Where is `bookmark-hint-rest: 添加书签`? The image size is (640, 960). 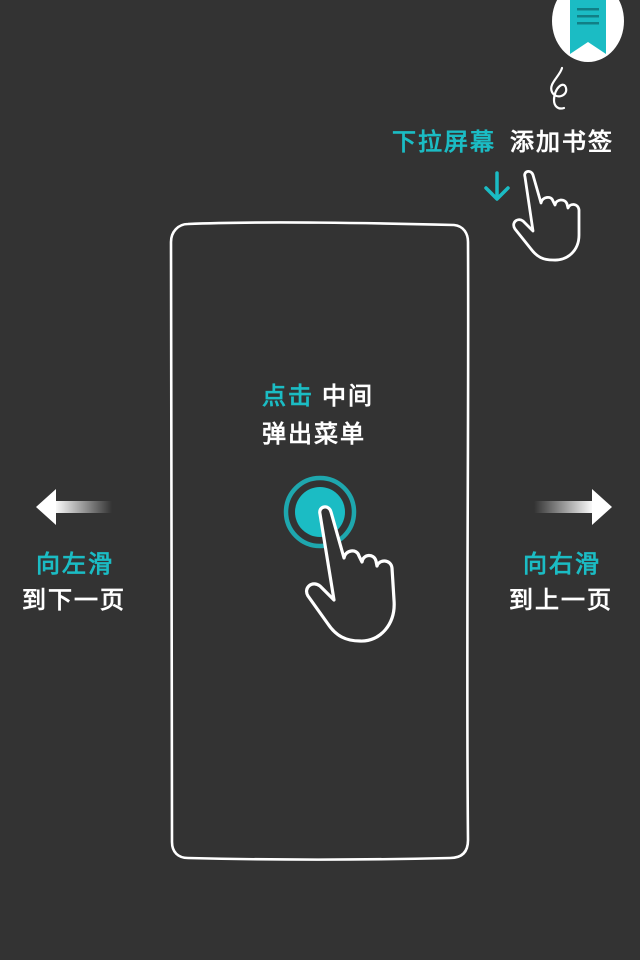 bookmark-hint-rest: 添加书签 is located at coordinates (562, 142).